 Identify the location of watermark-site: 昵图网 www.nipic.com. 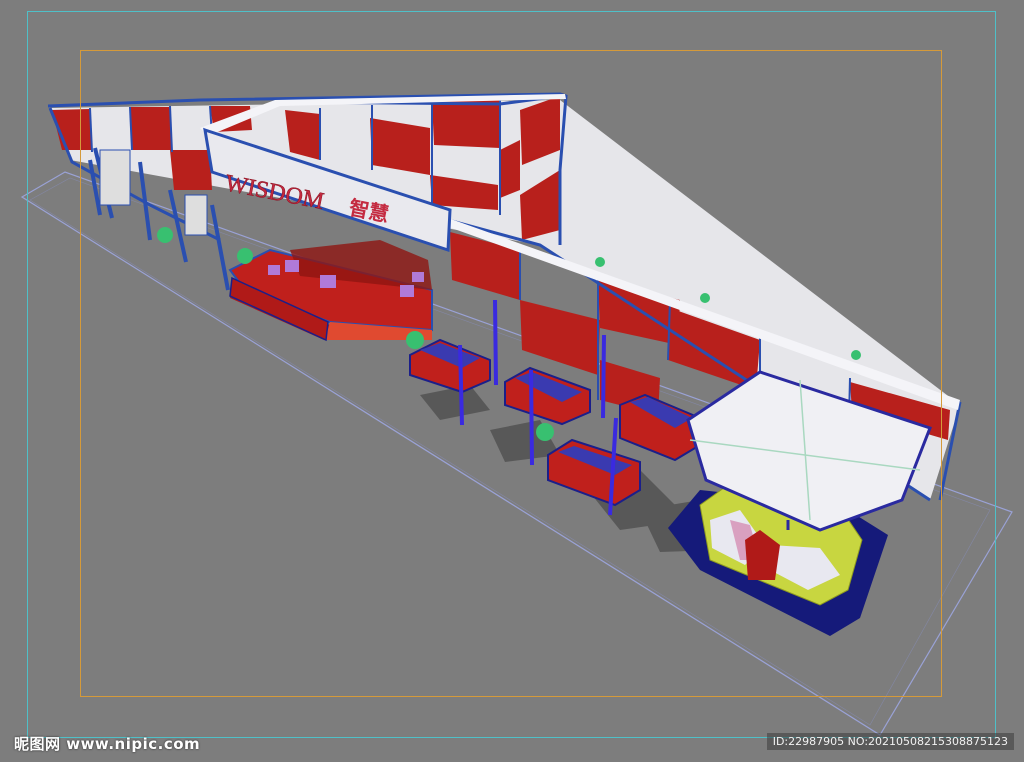
(107, 744).